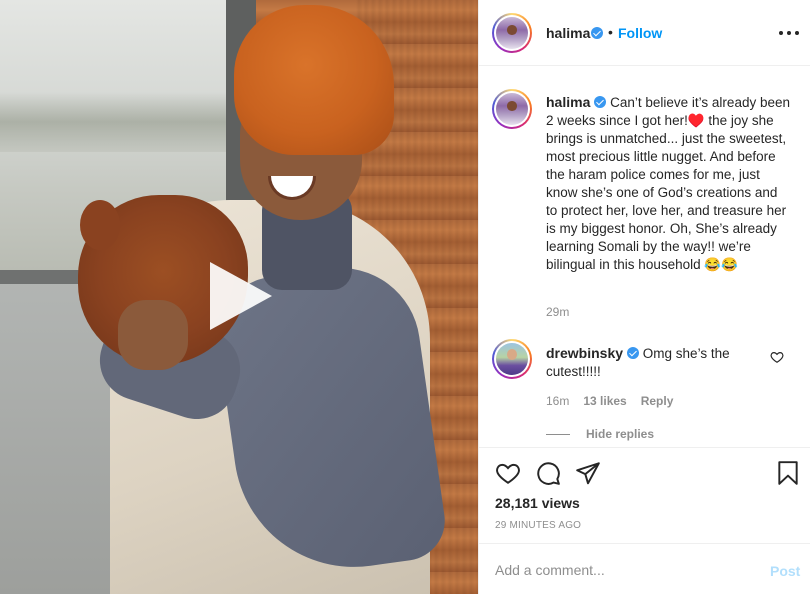  Describe the element at coordinates (314, 80) in the screenshot. I see `person-headwrap` at that location.